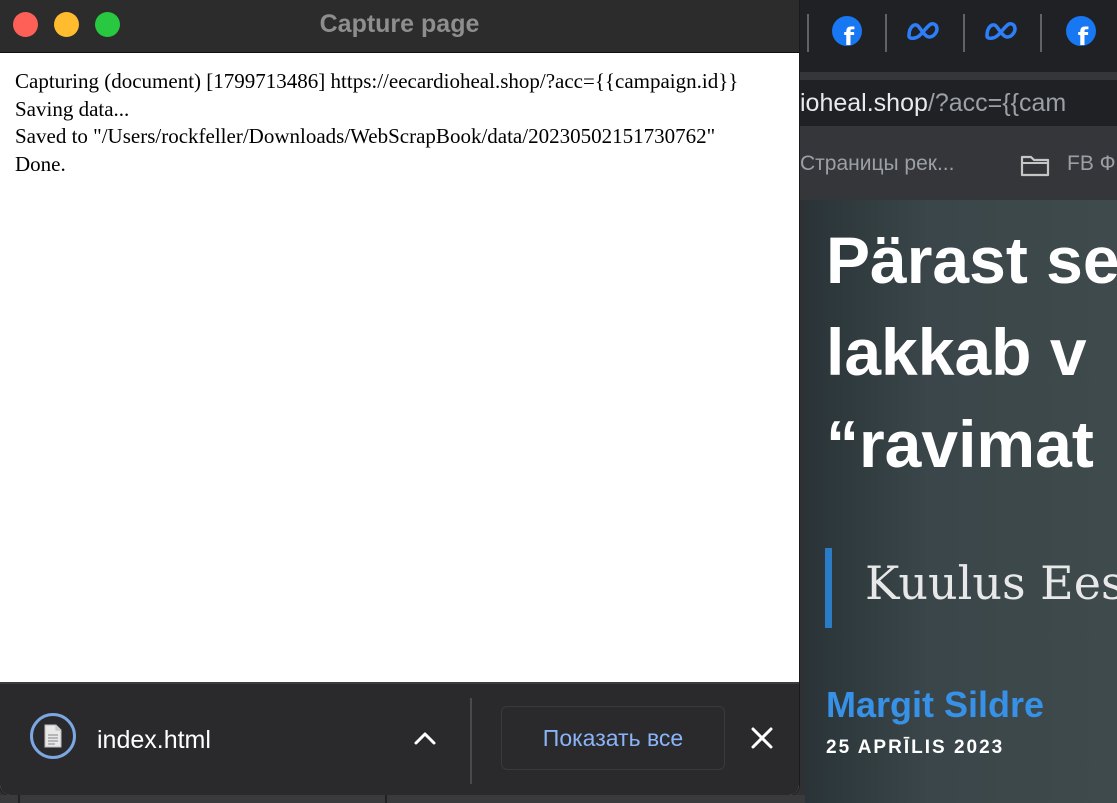 This screenshot has width=1117, height=803. What do you see at coordinates (971, 260) in the screenshot?
I see `title-line: Pärast se` at bounding box center [971, 260].